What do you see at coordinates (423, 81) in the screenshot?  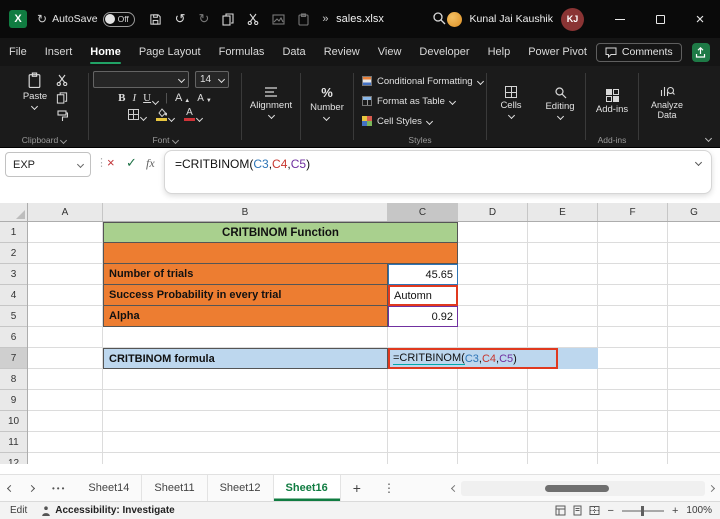 I see `conditional-formatting-button: Conditional Formatting` at bounding box center [423, 81].